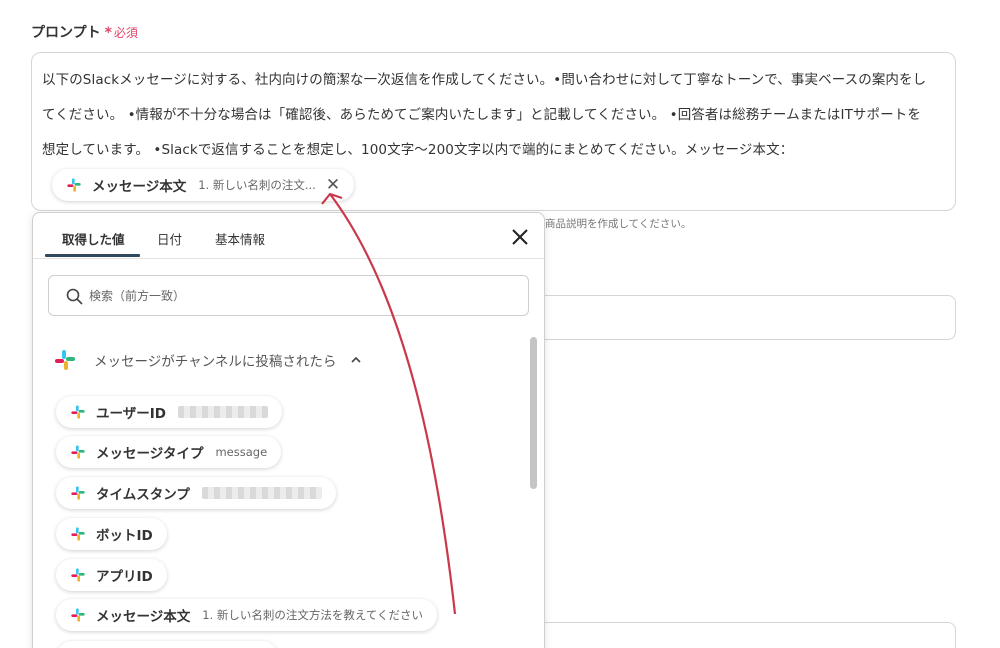  Describe the element at coordinates (124, 577) in the screenshot. I see `item-label: アプリID` at that location.